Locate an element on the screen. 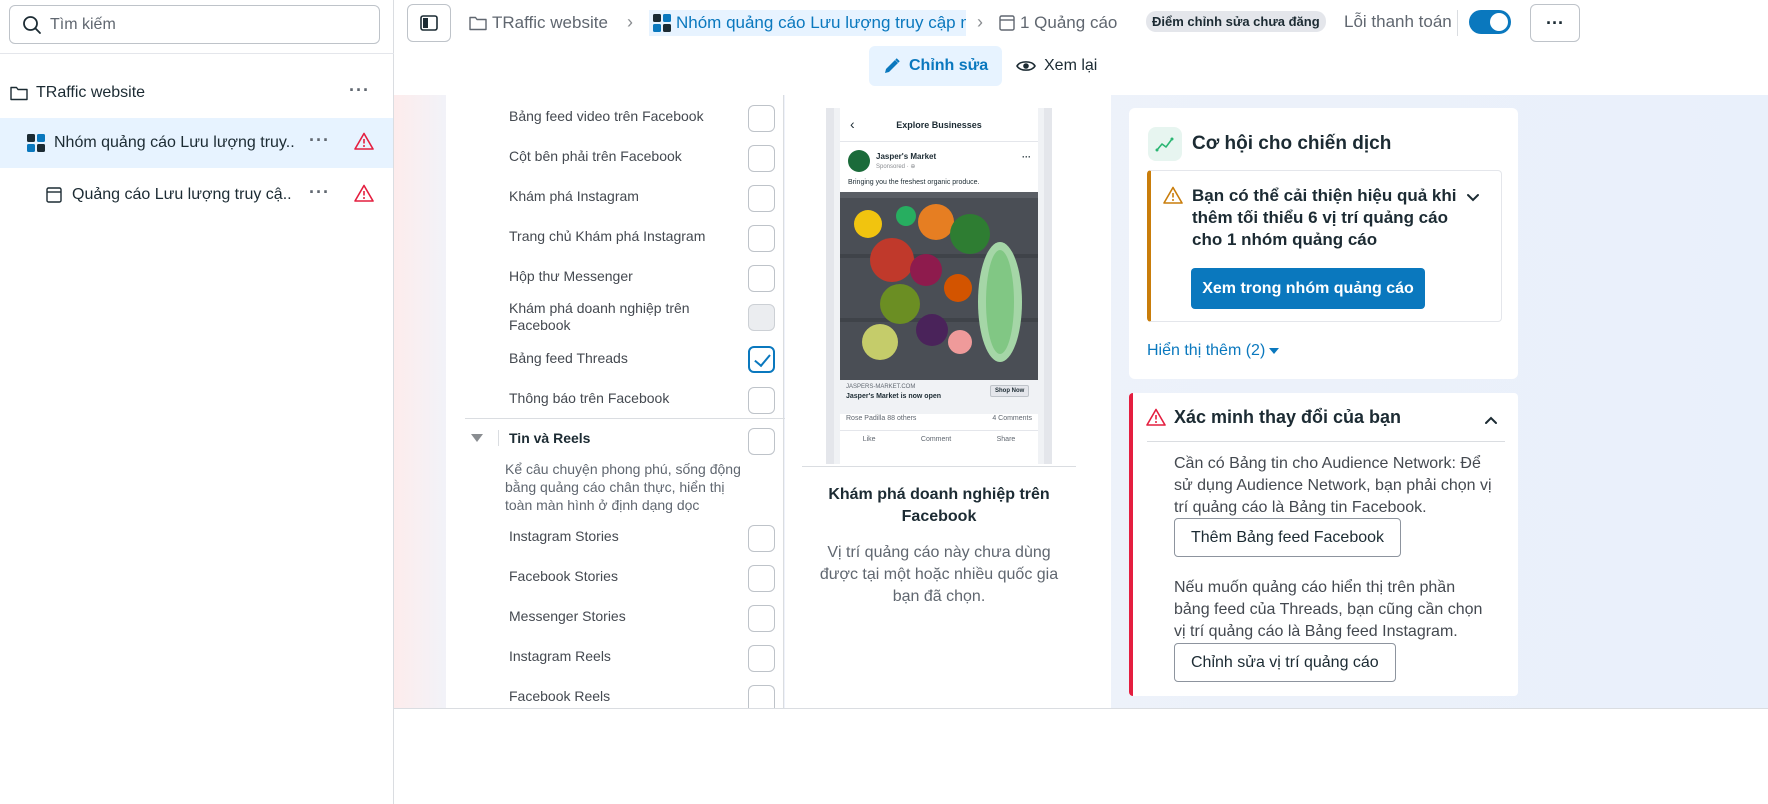 This screenshot has height=804, width=1768. delivery-toggle is located at coordinates (1490, 22).